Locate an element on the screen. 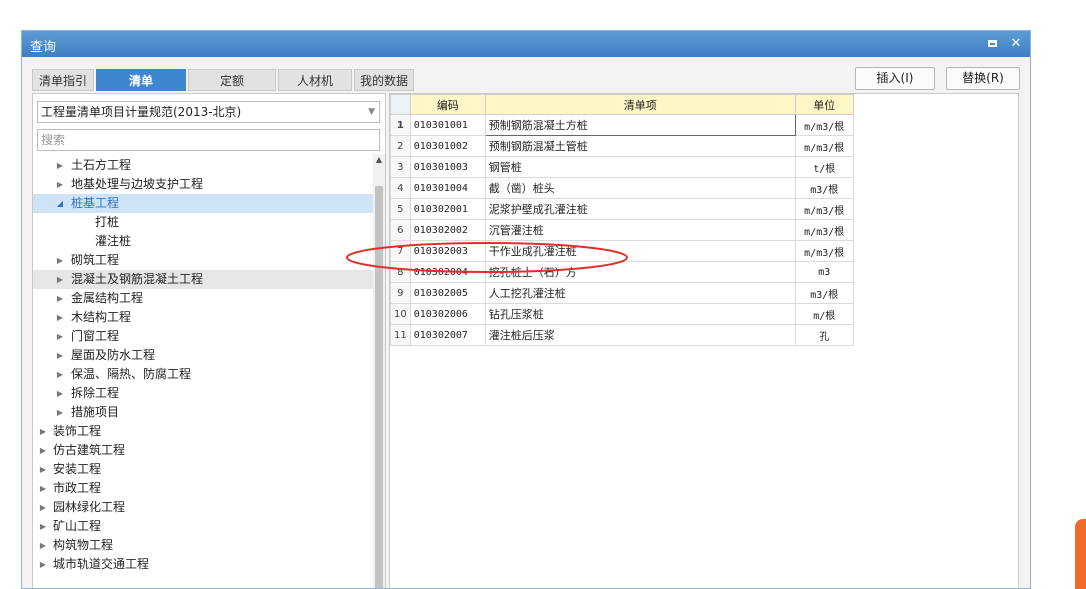  table-row: 10 010302006 钻孔压浆桩 m/根 is located at coordinates (622, 314).